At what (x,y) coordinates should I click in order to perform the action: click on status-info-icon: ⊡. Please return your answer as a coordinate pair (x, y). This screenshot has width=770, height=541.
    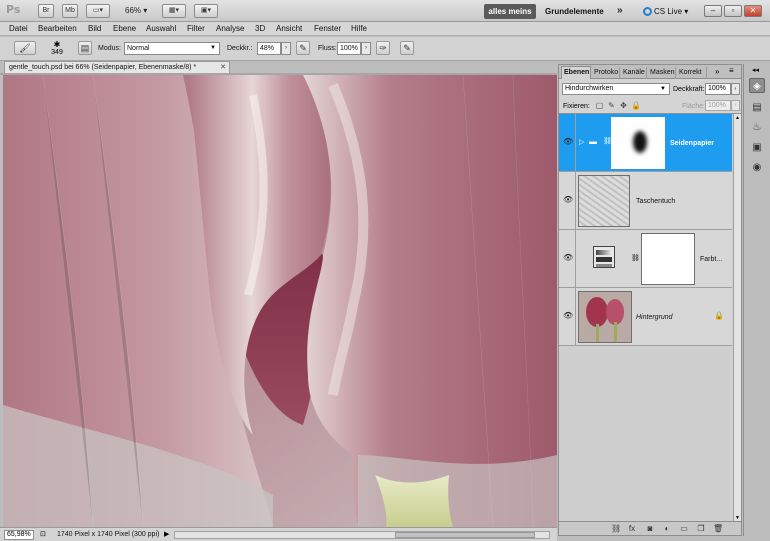
    Looking at the image, I should click on (43, 534).